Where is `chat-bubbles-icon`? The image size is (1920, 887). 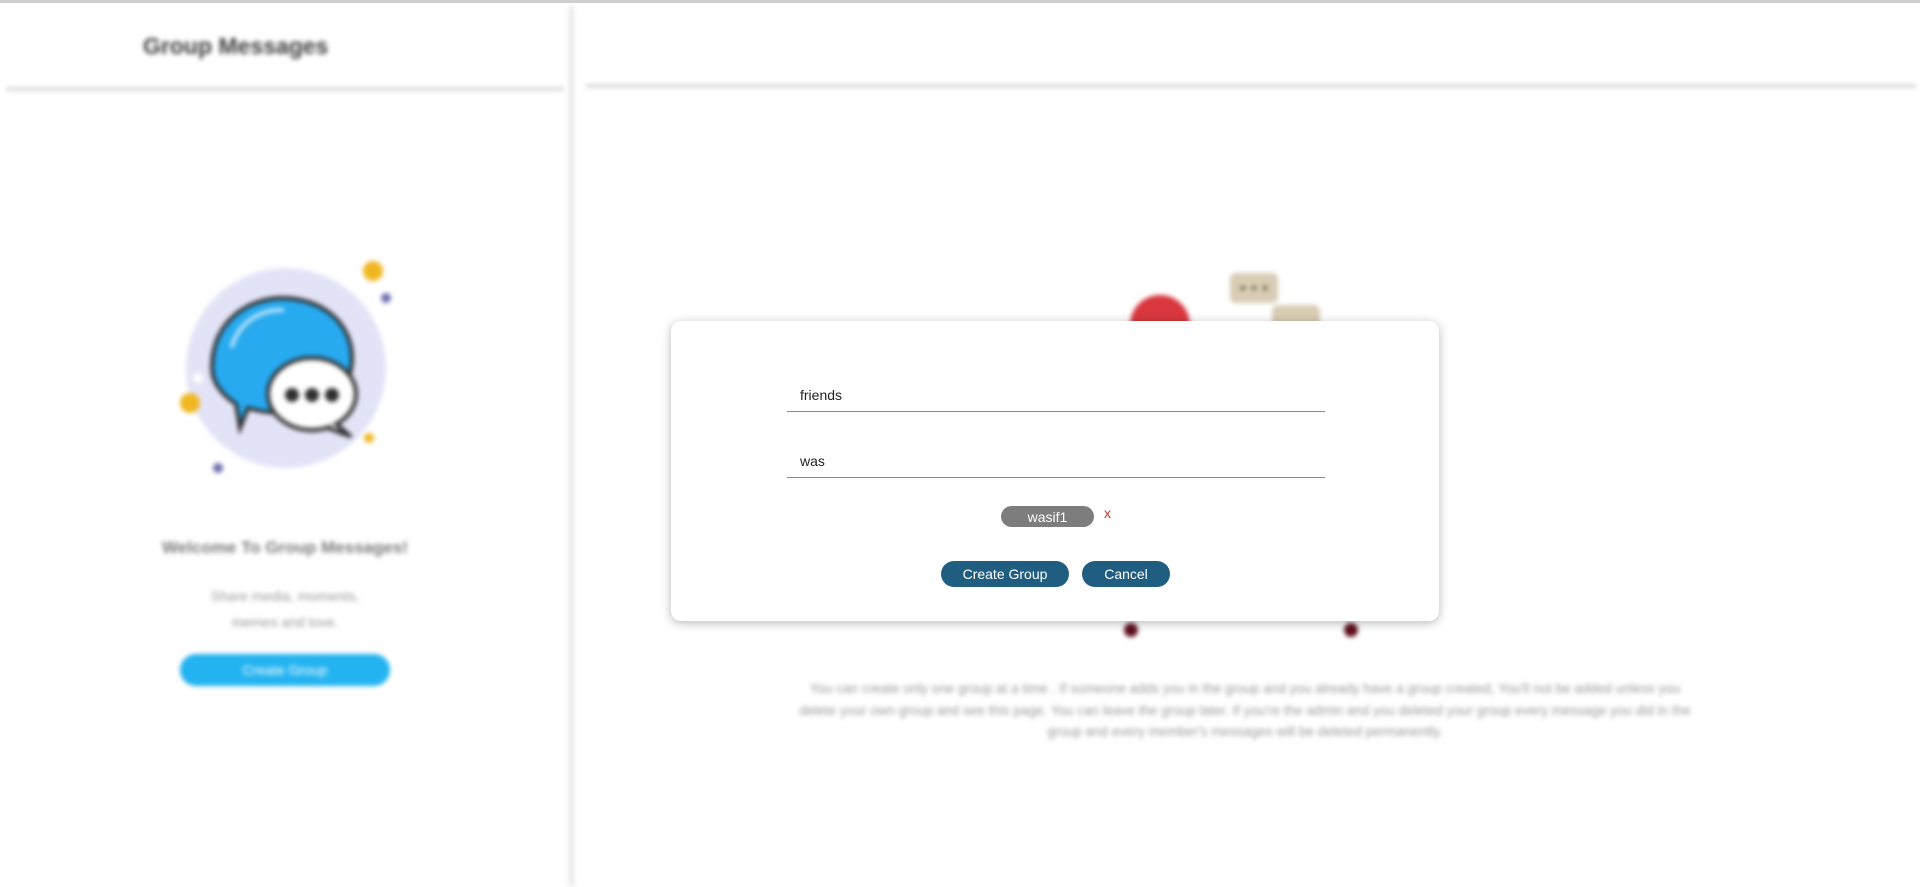 chat-bubbles-icon is located at coordinates (285, 367).